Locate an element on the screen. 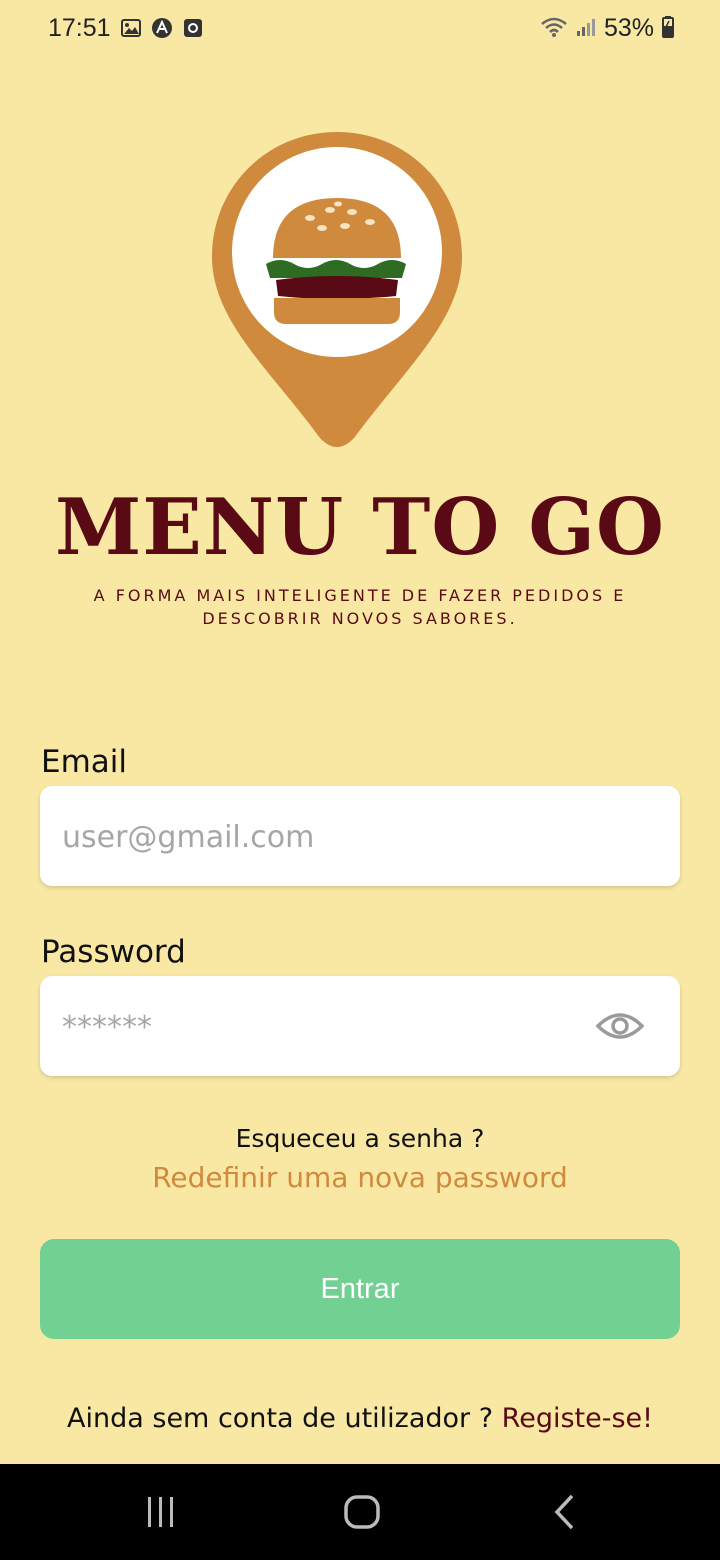 The width and height of the screenshot is (720, 1560). back-icon is located at coordinates (564, 1512).